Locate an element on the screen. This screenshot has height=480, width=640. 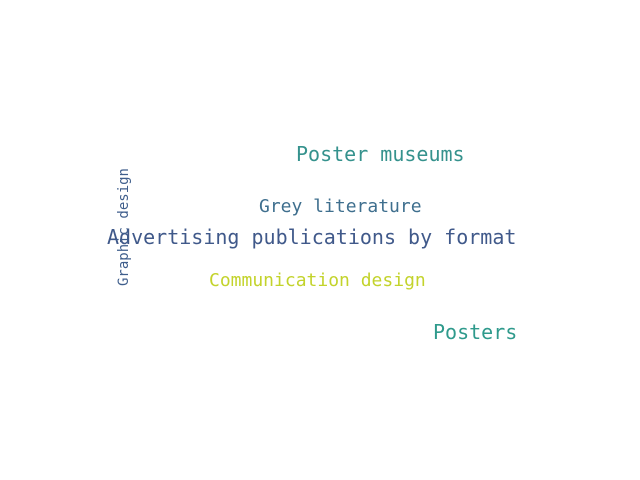
word-communication-design: Communication design is located at coordinates (317, 280).